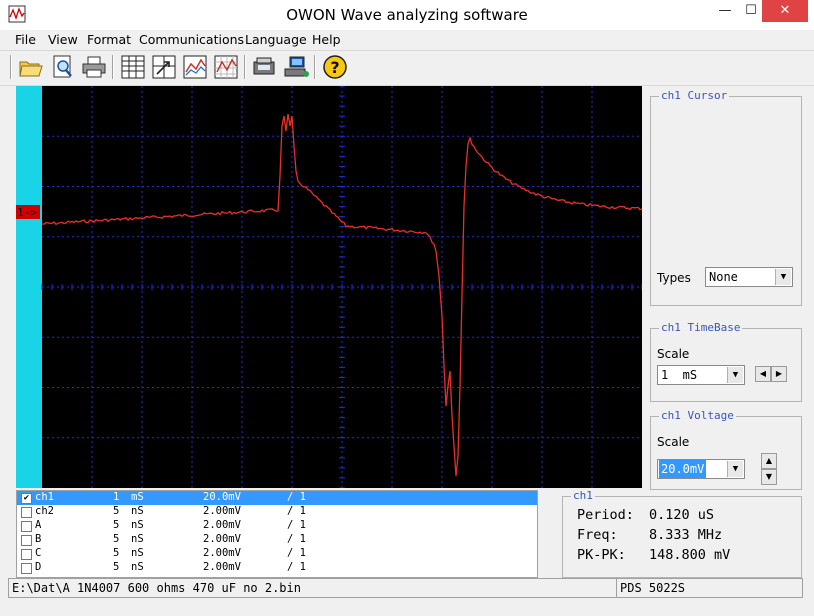  What do you see at coordinates (44, 497) in the screenshot?
I see `channel-name: ch1` at bounding box center [44, 497].